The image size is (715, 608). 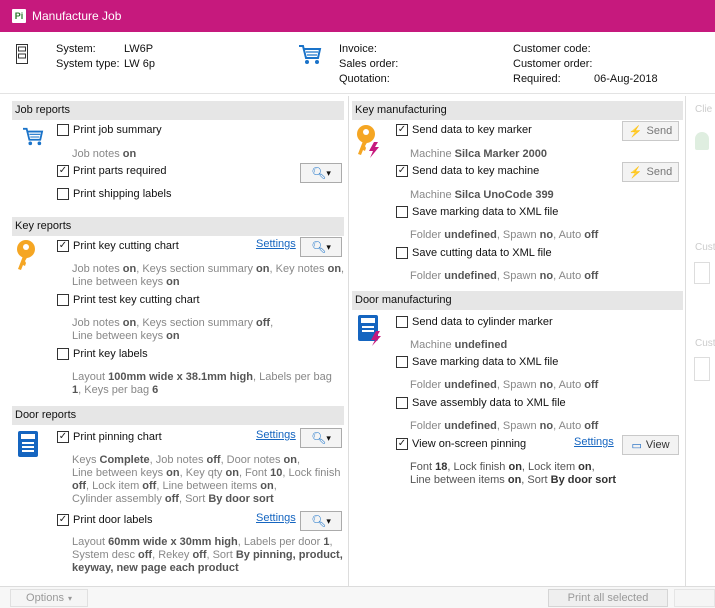 What do you see at coordinates (139, 64) in the screenshot?
I see `system-type-value: LW 6p` at bounding box center [139, 64].